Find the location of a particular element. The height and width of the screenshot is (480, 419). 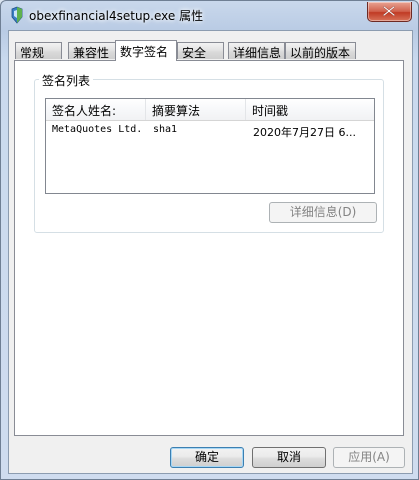

close-button is located at coordinates (389, 12).